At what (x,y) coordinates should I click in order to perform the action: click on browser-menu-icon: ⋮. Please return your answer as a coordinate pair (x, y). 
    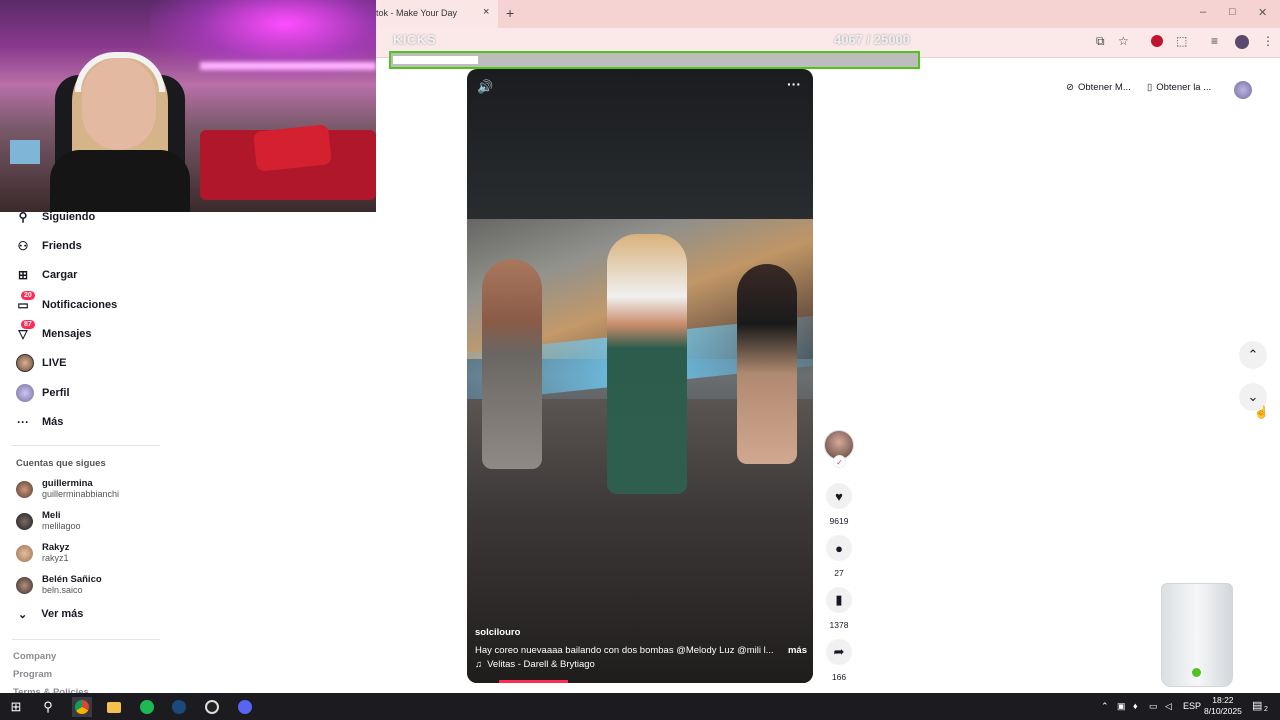
    Looking at the image, I should click on (1268, 41).